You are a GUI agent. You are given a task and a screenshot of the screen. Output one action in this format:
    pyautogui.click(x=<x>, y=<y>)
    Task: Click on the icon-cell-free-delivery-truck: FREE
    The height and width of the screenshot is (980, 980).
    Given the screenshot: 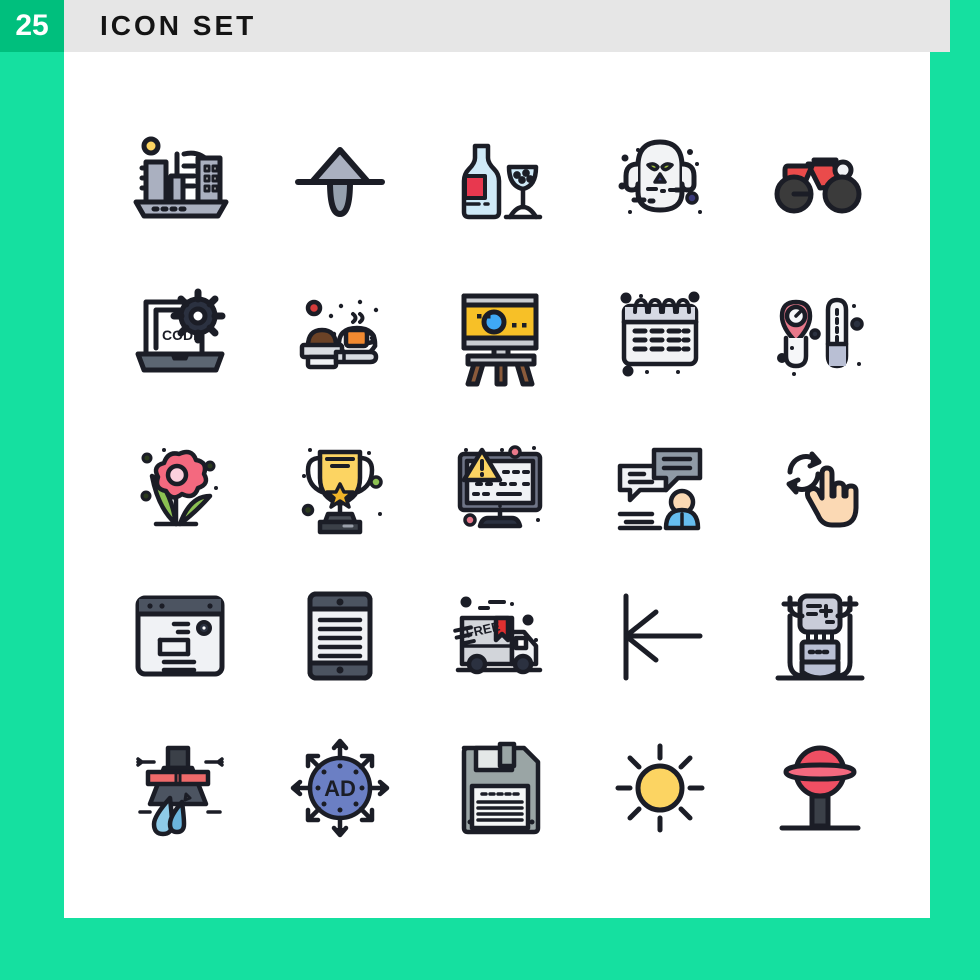 What is the action you would take?
    pyautogui.click(x=500, y=636)
    